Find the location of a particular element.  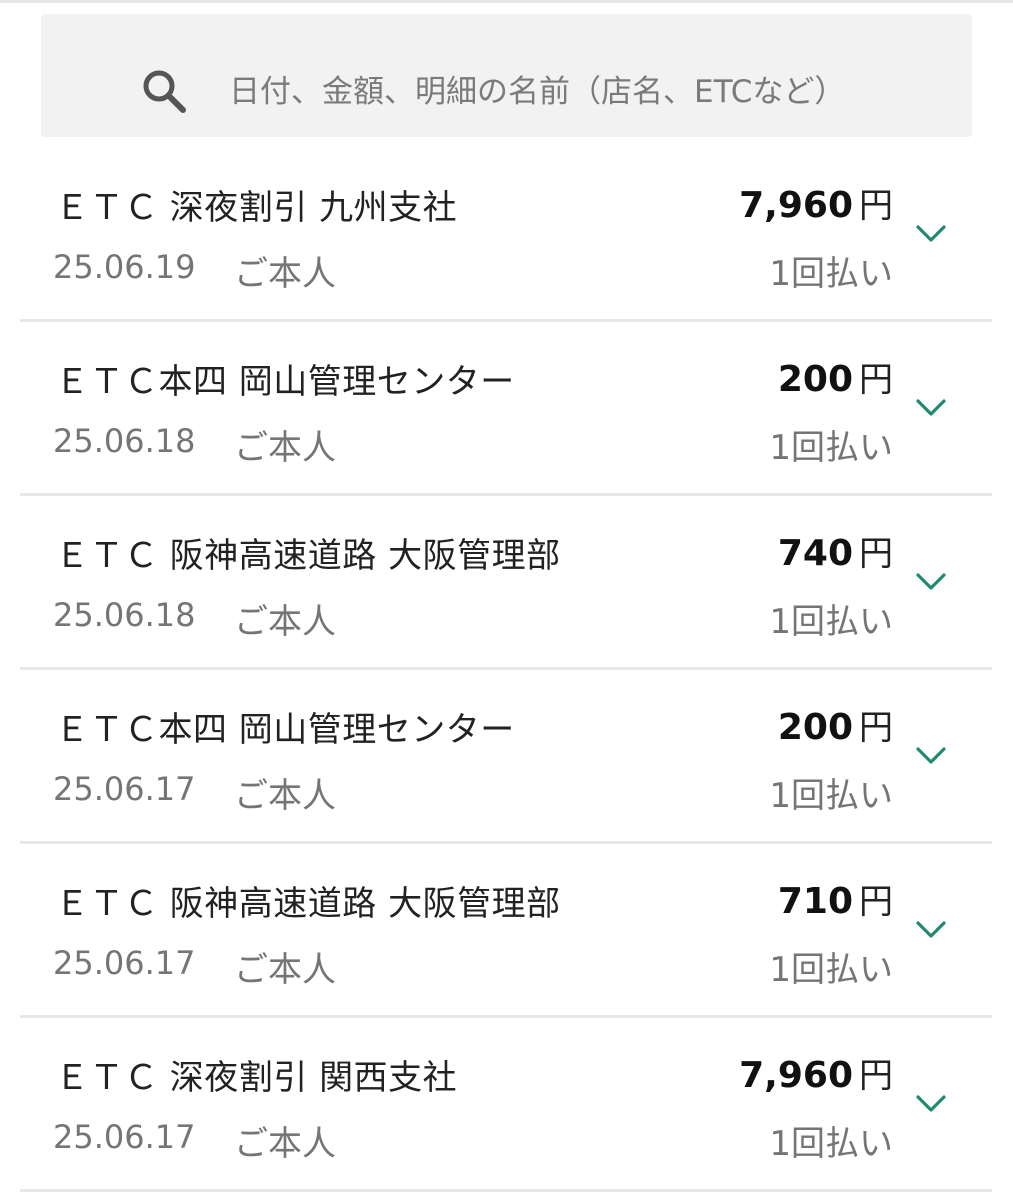

transaction-row: ＥＴＣ 阪神高速道路 大阪管理部 25.06.17 ご本人 710 円 1回払い is located at coordinates (506, 931).